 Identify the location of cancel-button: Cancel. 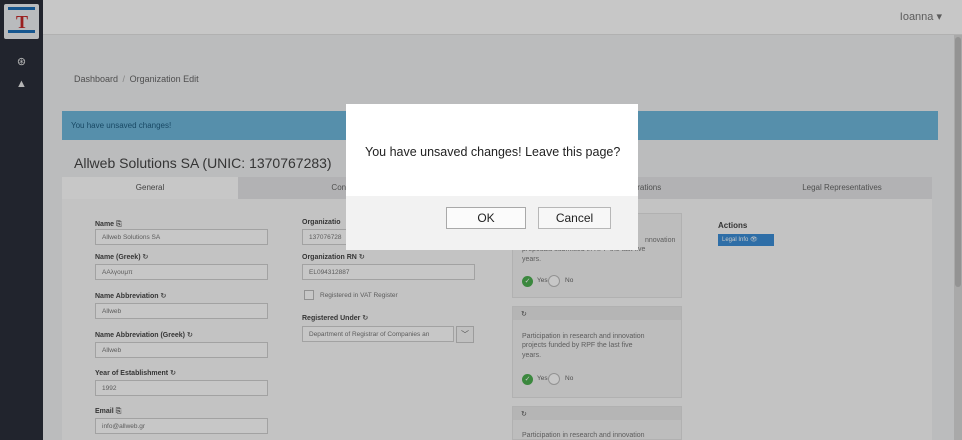
(574, 218).